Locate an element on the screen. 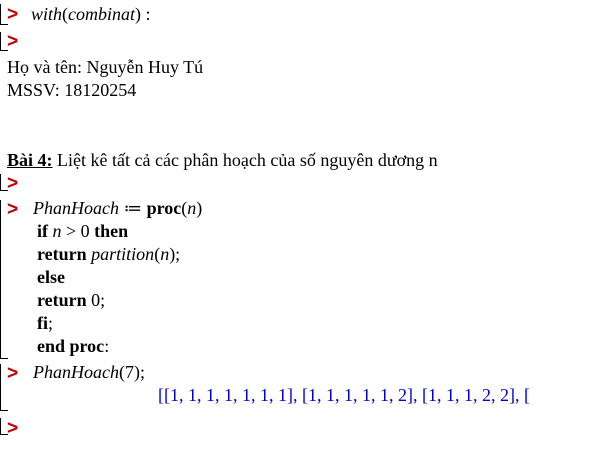 The image size is (614, 467). proc-keyword: proc is located at coordinates (164, 208).